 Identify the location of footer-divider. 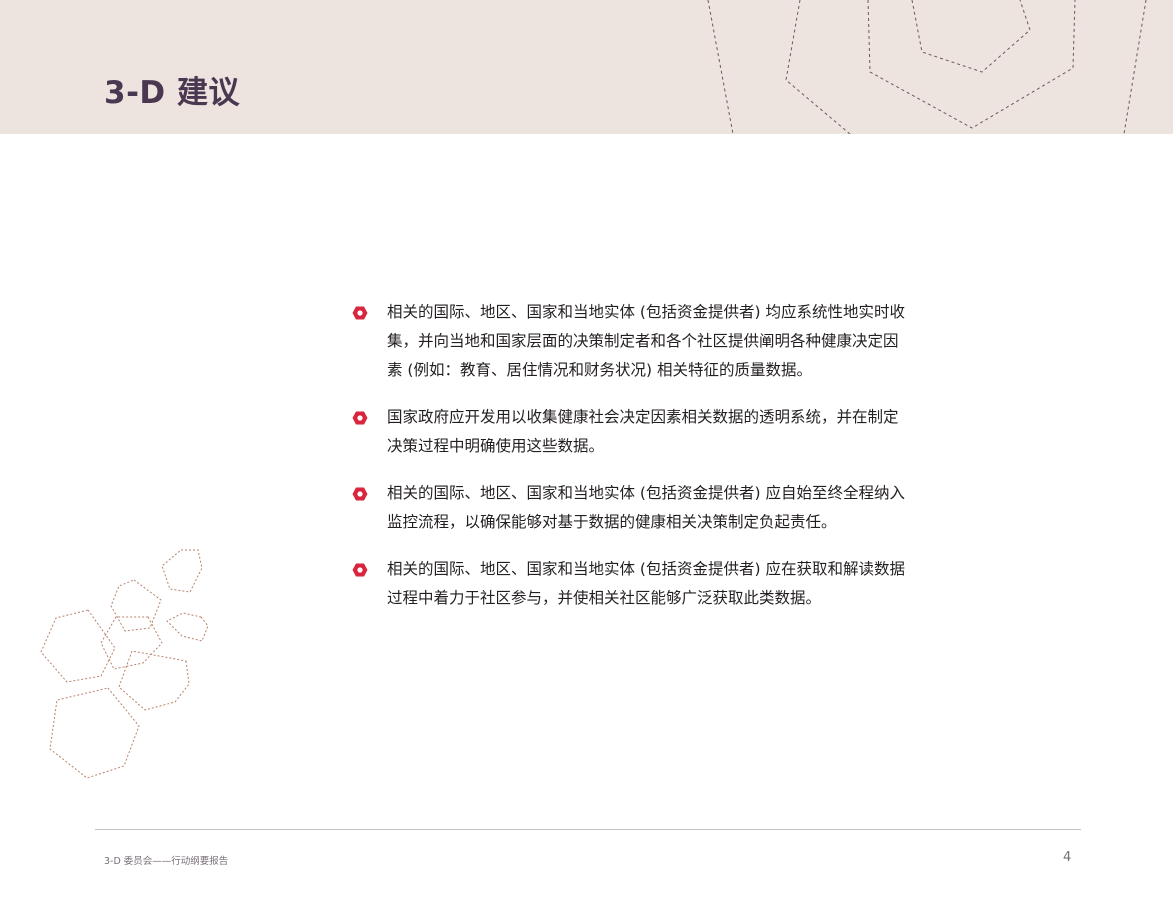
(588, 829).